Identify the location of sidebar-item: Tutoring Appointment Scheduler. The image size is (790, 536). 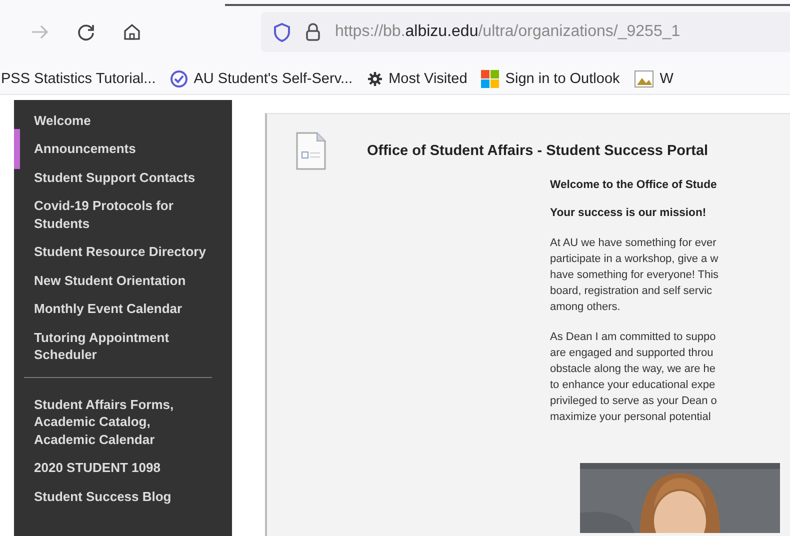
(123, 346).